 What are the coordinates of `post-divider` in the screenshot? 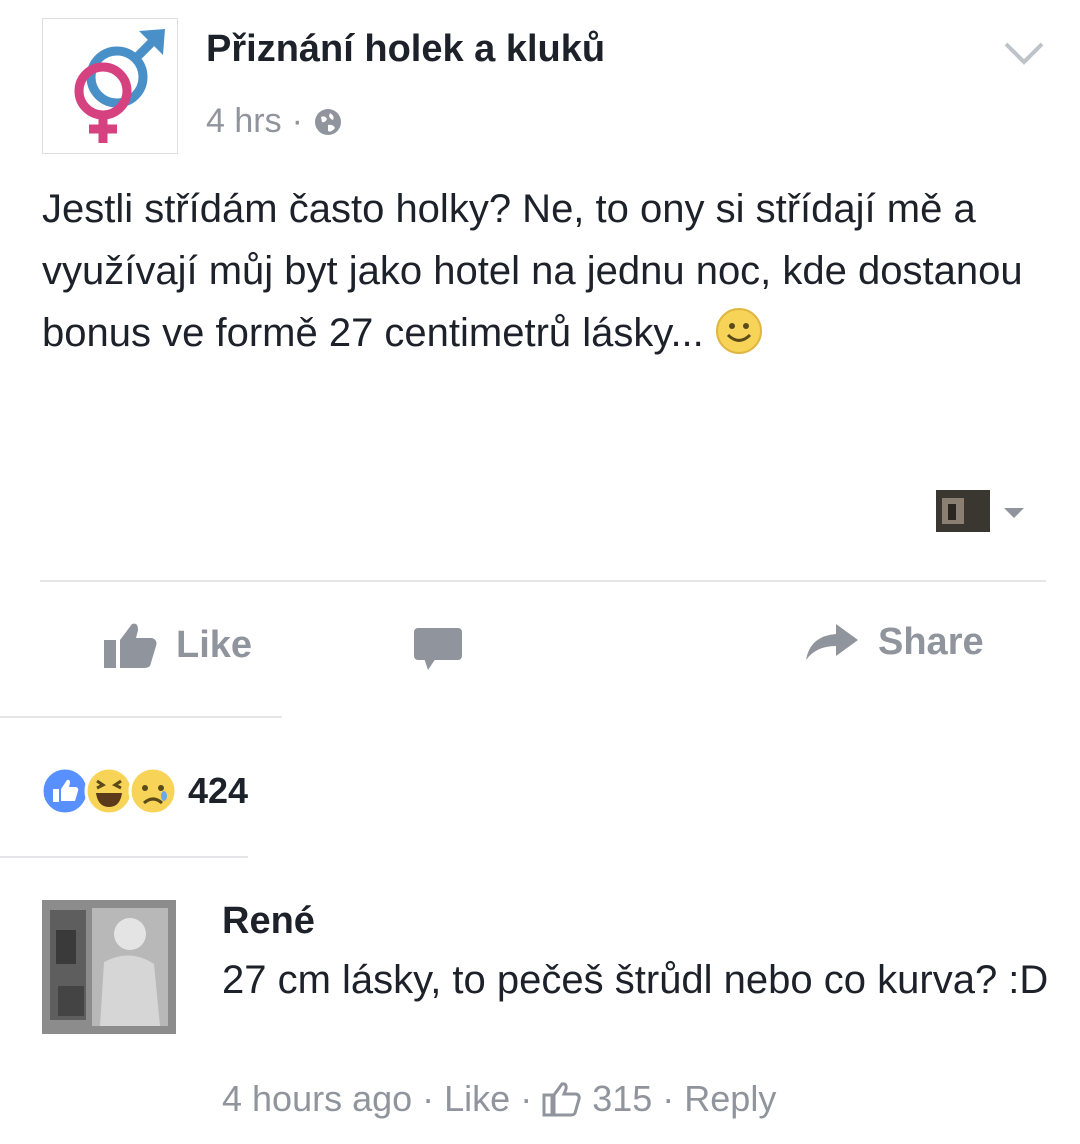 It's located at (543, 581).